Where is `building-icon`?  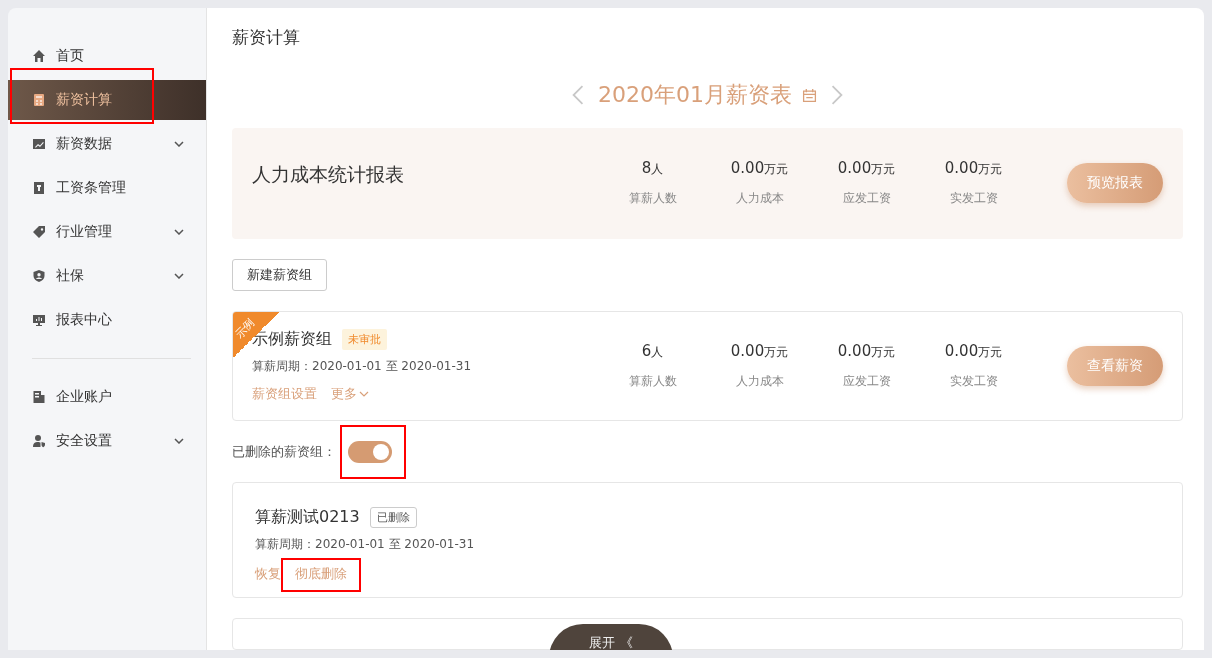 building-icon is located at coordinates (39, 397).